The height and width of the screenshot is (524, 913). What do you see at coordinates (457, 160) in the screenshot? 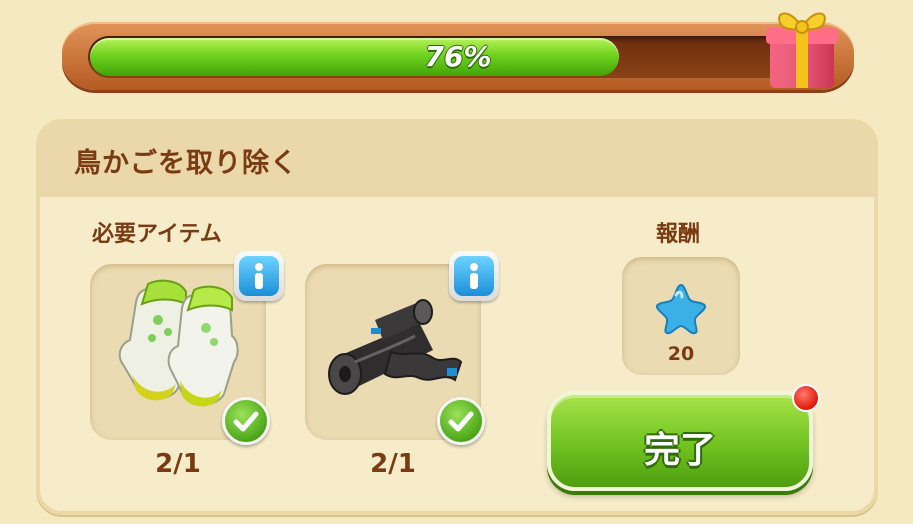
I see `task-panel-header: 鳥かごを取り除く` at bounding box center [457, 160].